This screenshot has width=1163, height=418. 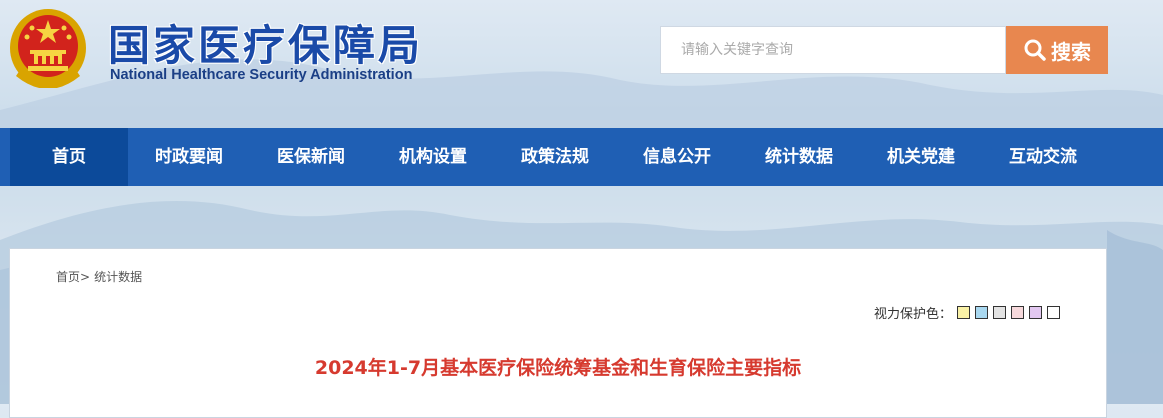 What do you see at coordinates (558, 368) in the screenshot?
I see `article-title: 2024年1-7月基本医疗保险统筹基金和生育保险主要指标` at bounding box center [558, 368].